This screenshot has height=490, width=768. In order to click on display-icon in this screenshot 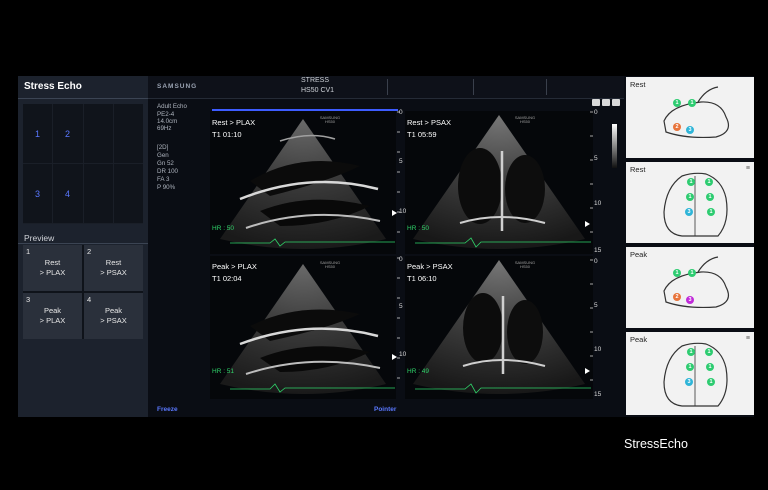, I will do `click(616, 102)`.